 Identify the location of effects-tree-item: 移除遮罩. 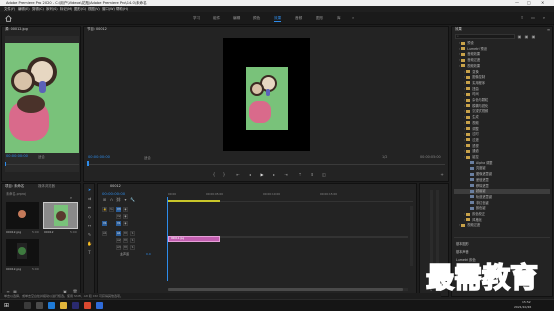
(502, 186).